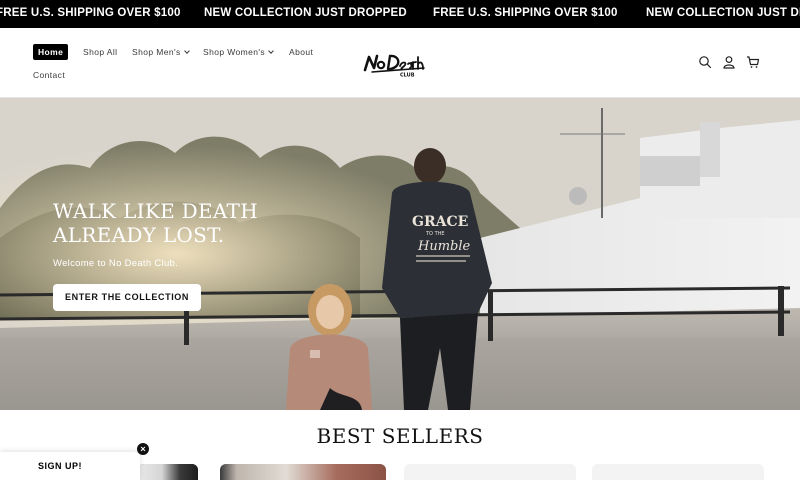 The image size is (800, 480). Describe the element at coordinates (705, 62) in the screenshot. I see `search-icon` at that location.